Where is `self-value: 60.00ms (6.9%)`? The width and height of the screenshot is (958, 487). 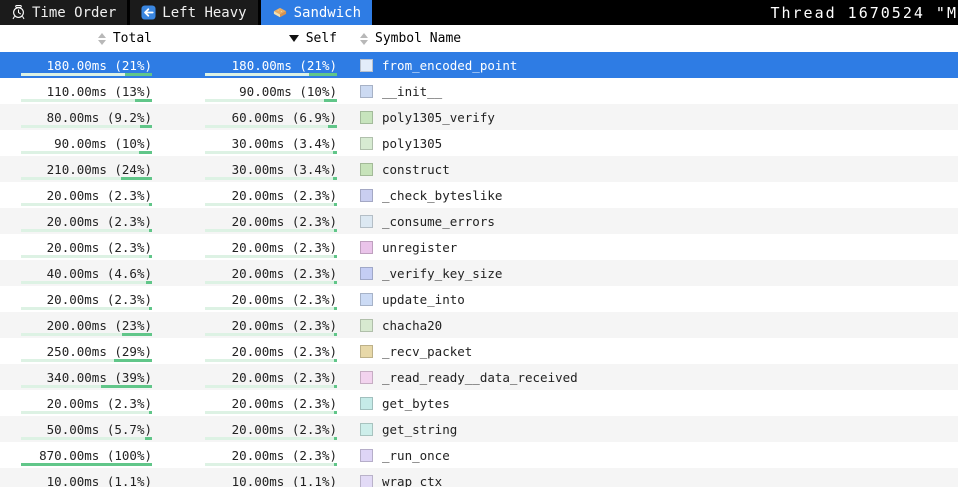 self-value: 60.00ms (6.9%) is located at coordinates (284, 117).